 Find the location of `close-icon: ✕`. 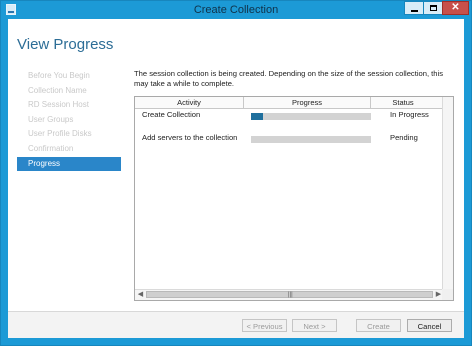

close-icon: ✕ is located at coordinates (455, 7).